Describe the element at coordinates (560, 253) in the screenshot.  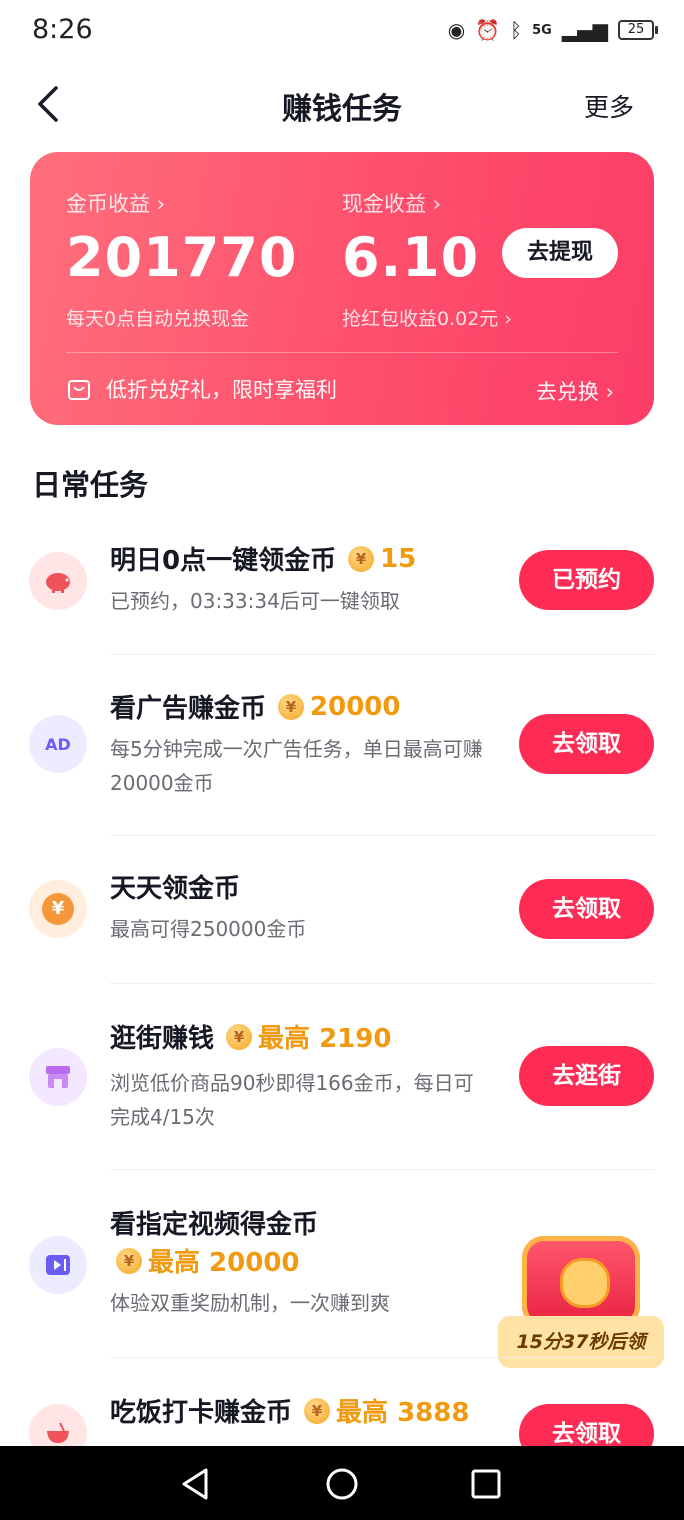
I see `withdraw-button: 去提现` at that location.